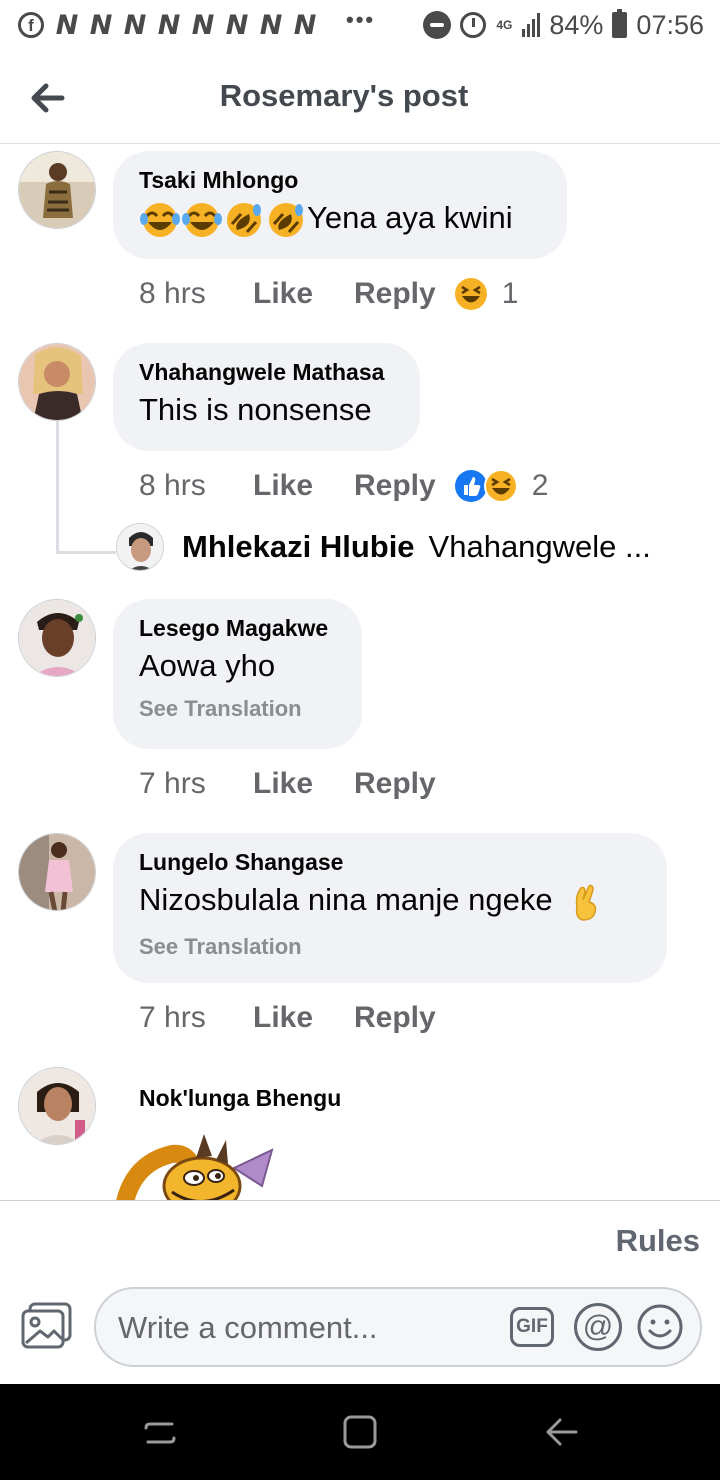  I want to click on recent-apps-icon, so click(160, 1433).